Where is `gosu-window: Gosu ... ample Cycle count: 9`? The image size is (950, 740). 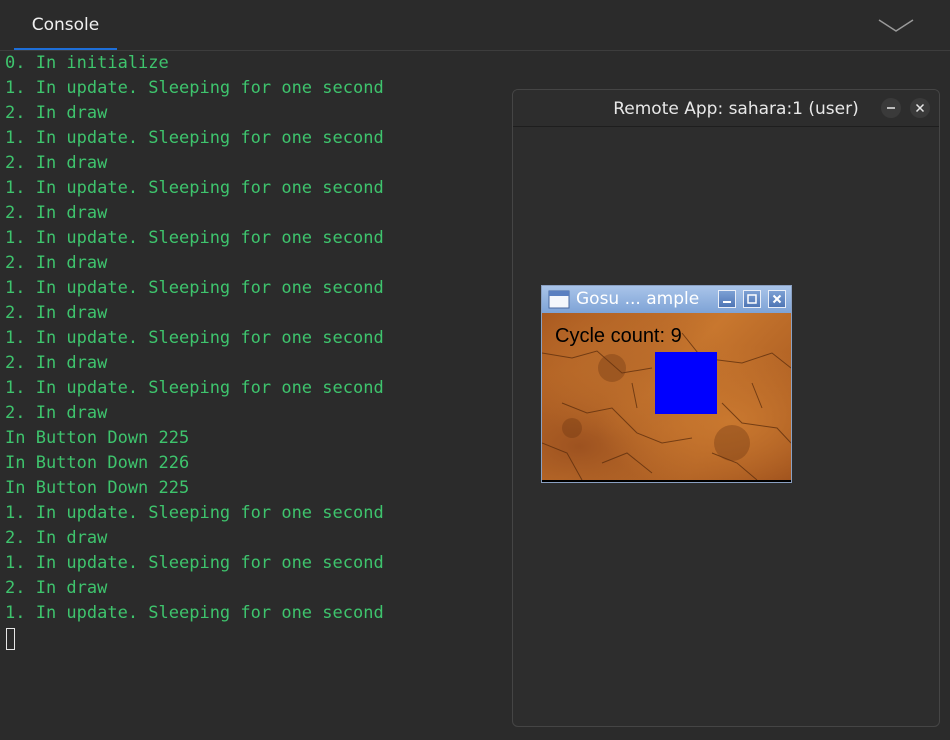 gosu-window: Gosu ... ample Cycle count: 9 is located at coordinates (666, 384).